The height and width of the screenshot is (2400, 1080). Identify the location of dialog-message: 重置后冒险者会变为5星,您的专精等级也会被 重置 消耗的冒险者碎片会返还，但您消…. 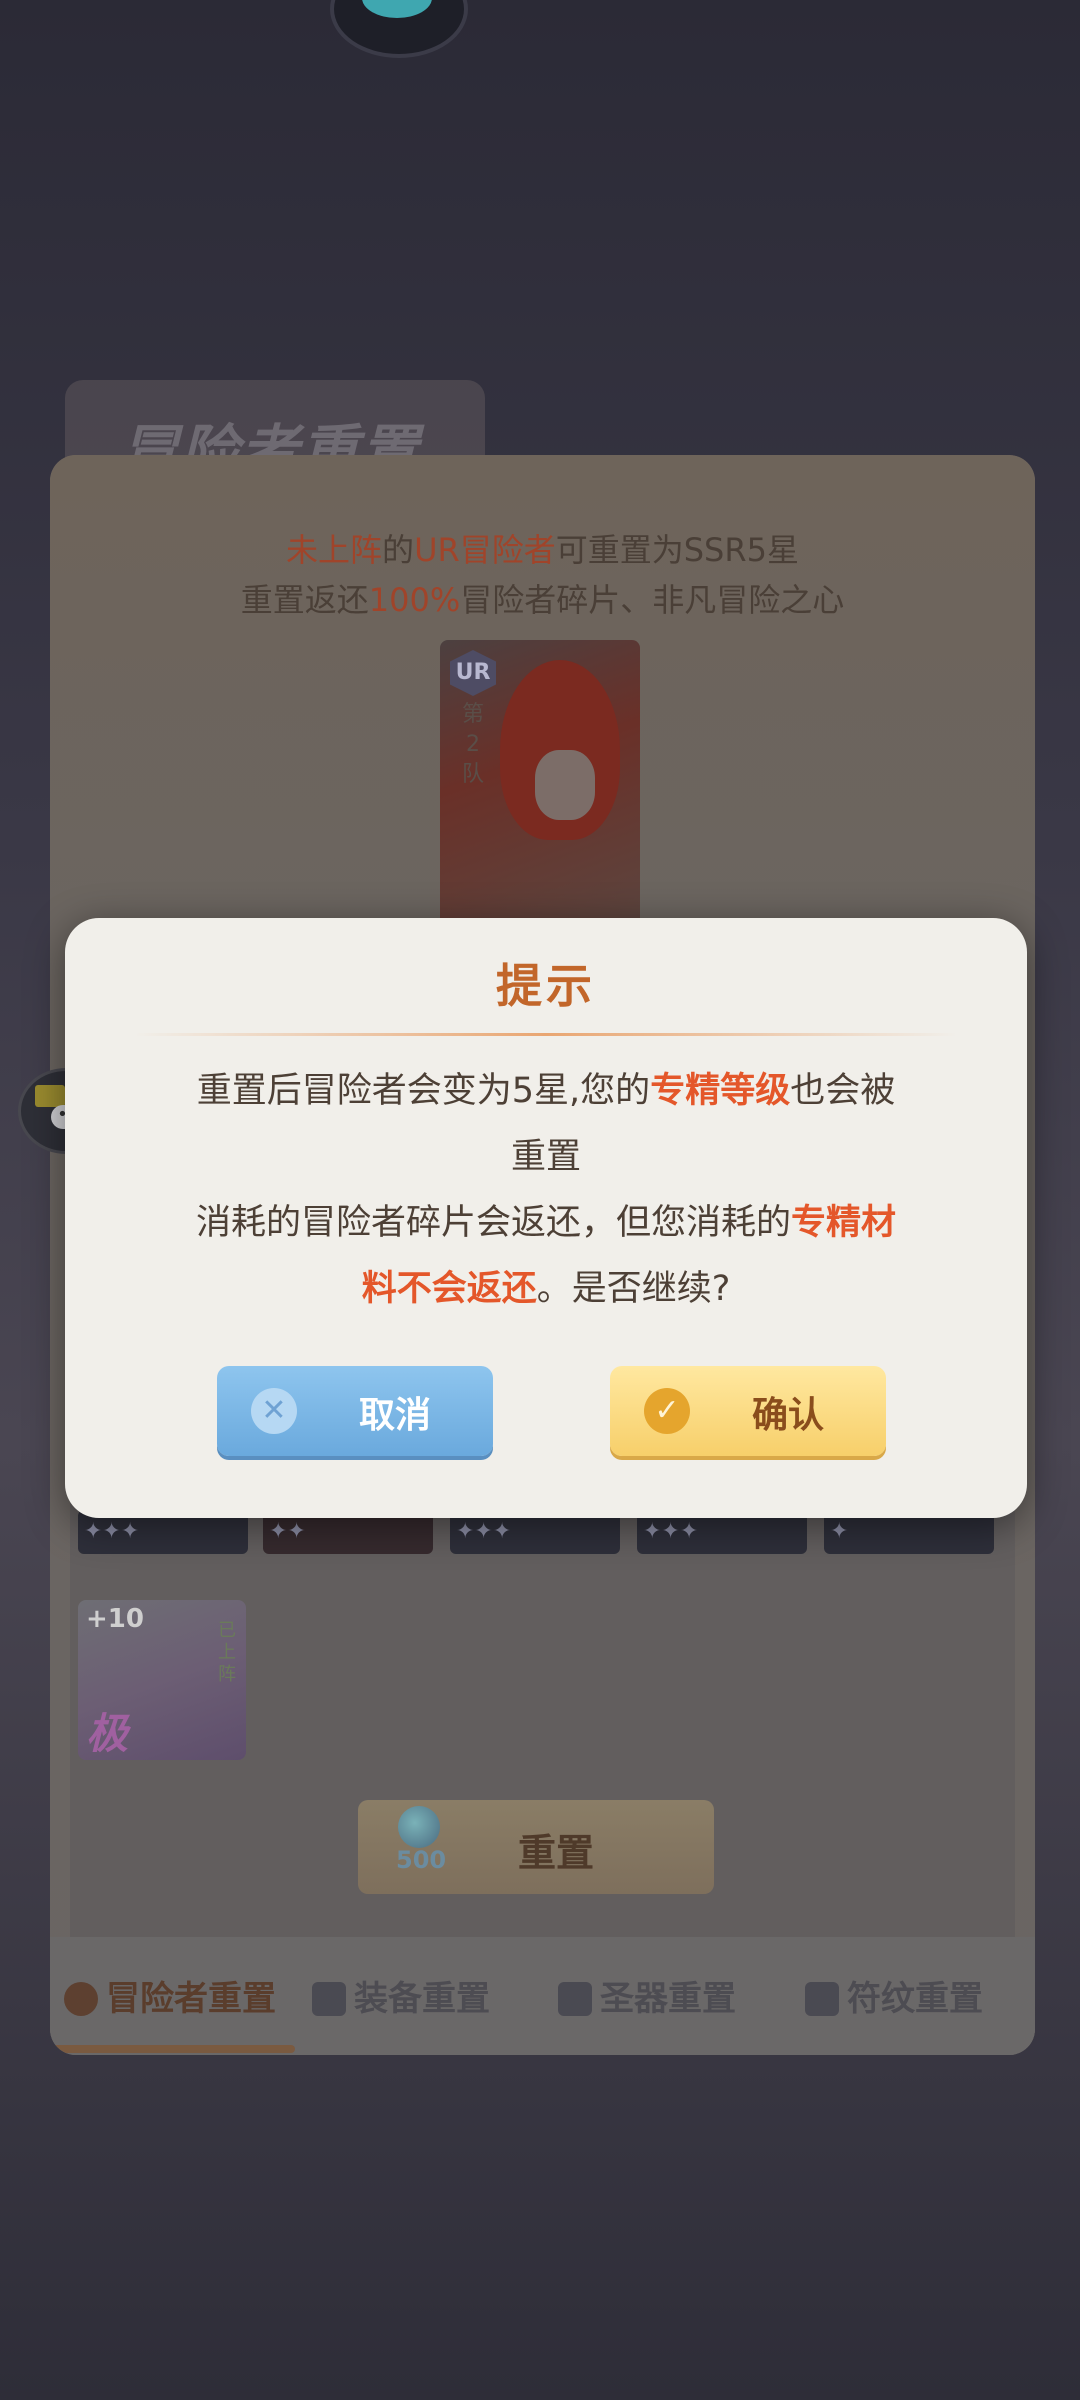
(546, 1190).